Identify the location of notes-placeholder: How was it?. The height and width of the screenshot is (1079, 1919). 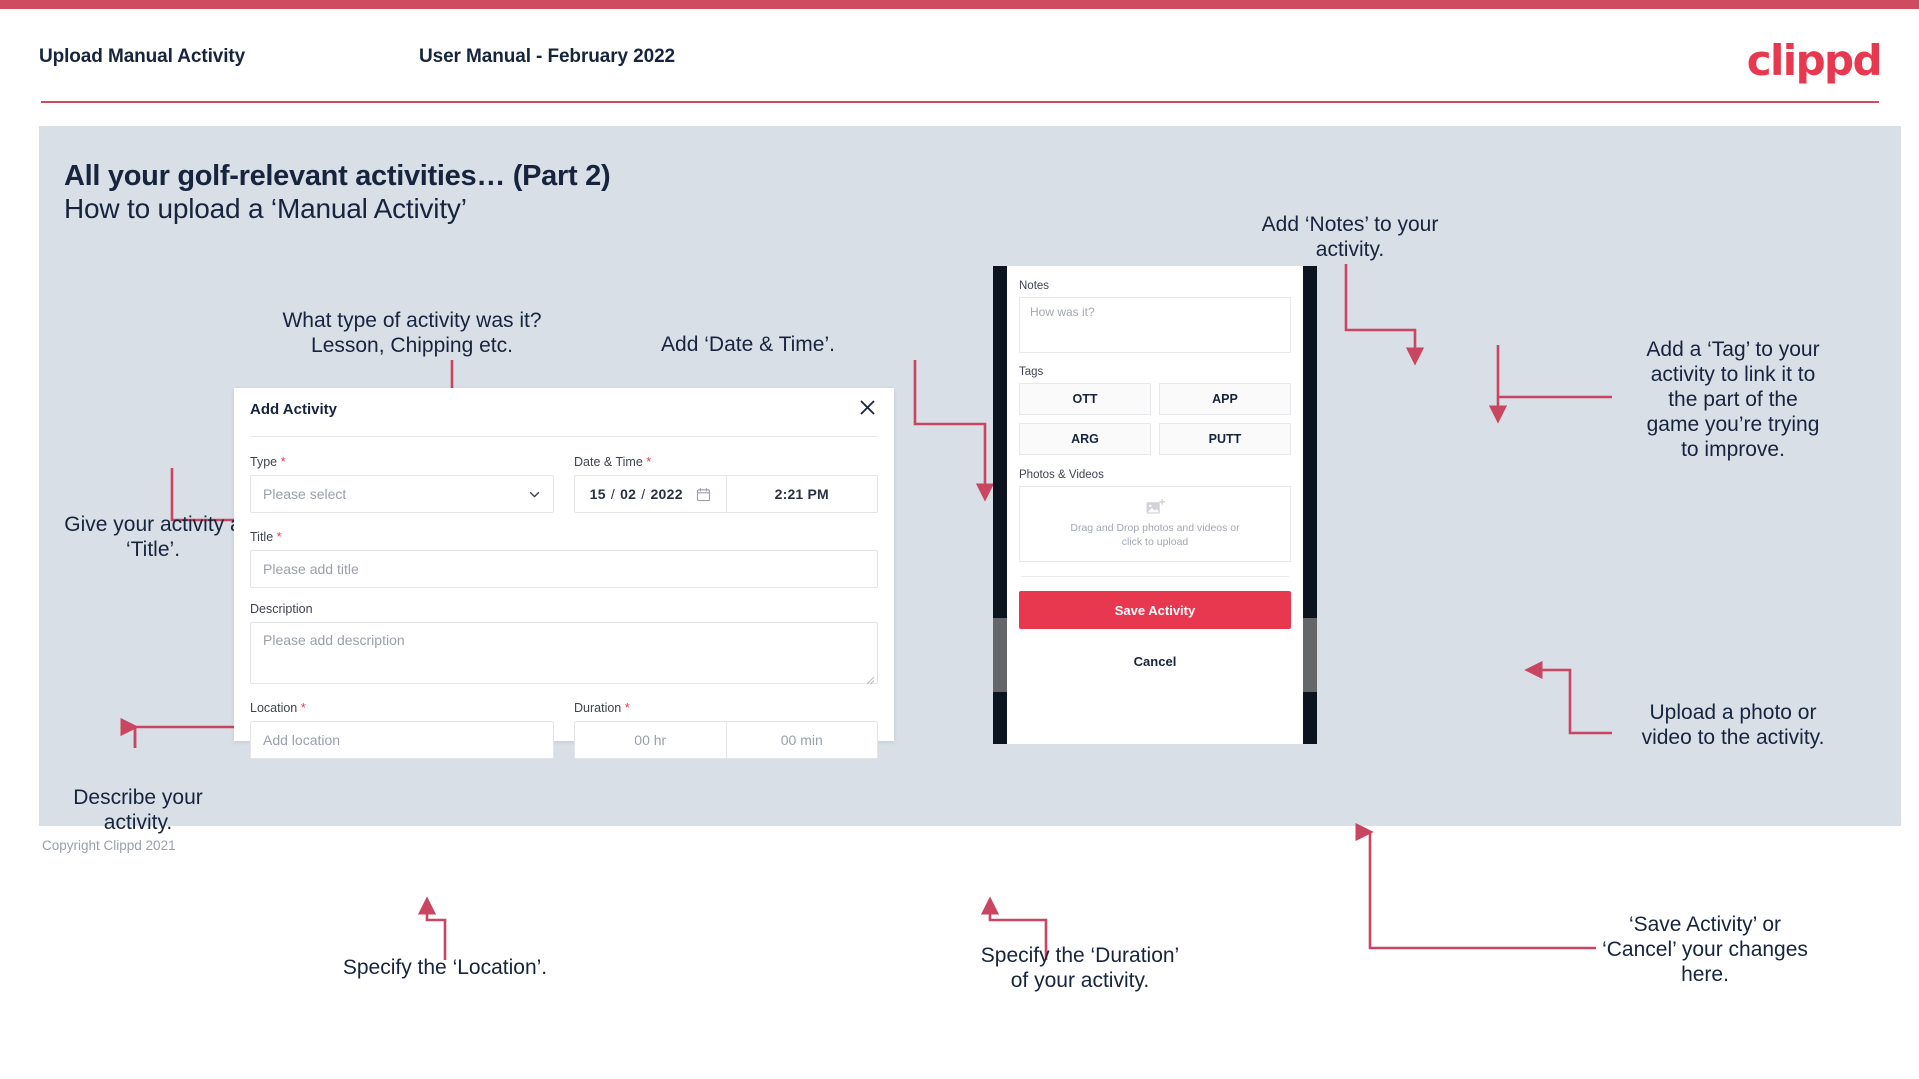
(1062, 312).